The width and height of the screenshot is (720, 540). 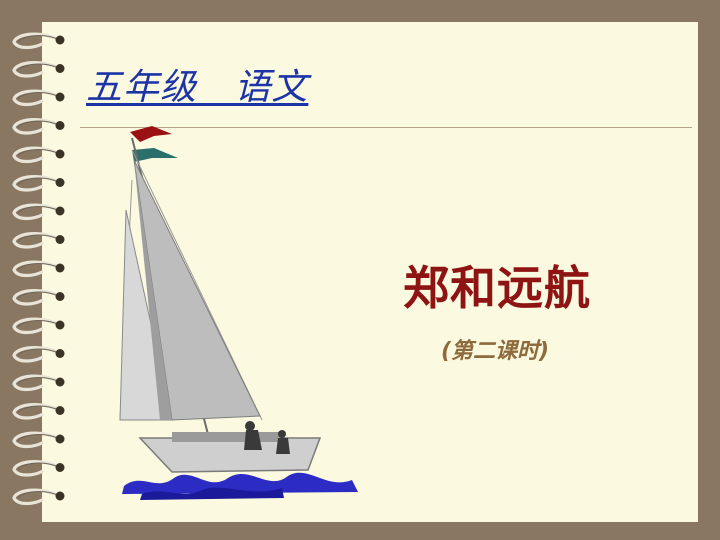 I want to click on sailor-head, so click(x=250, y=426).